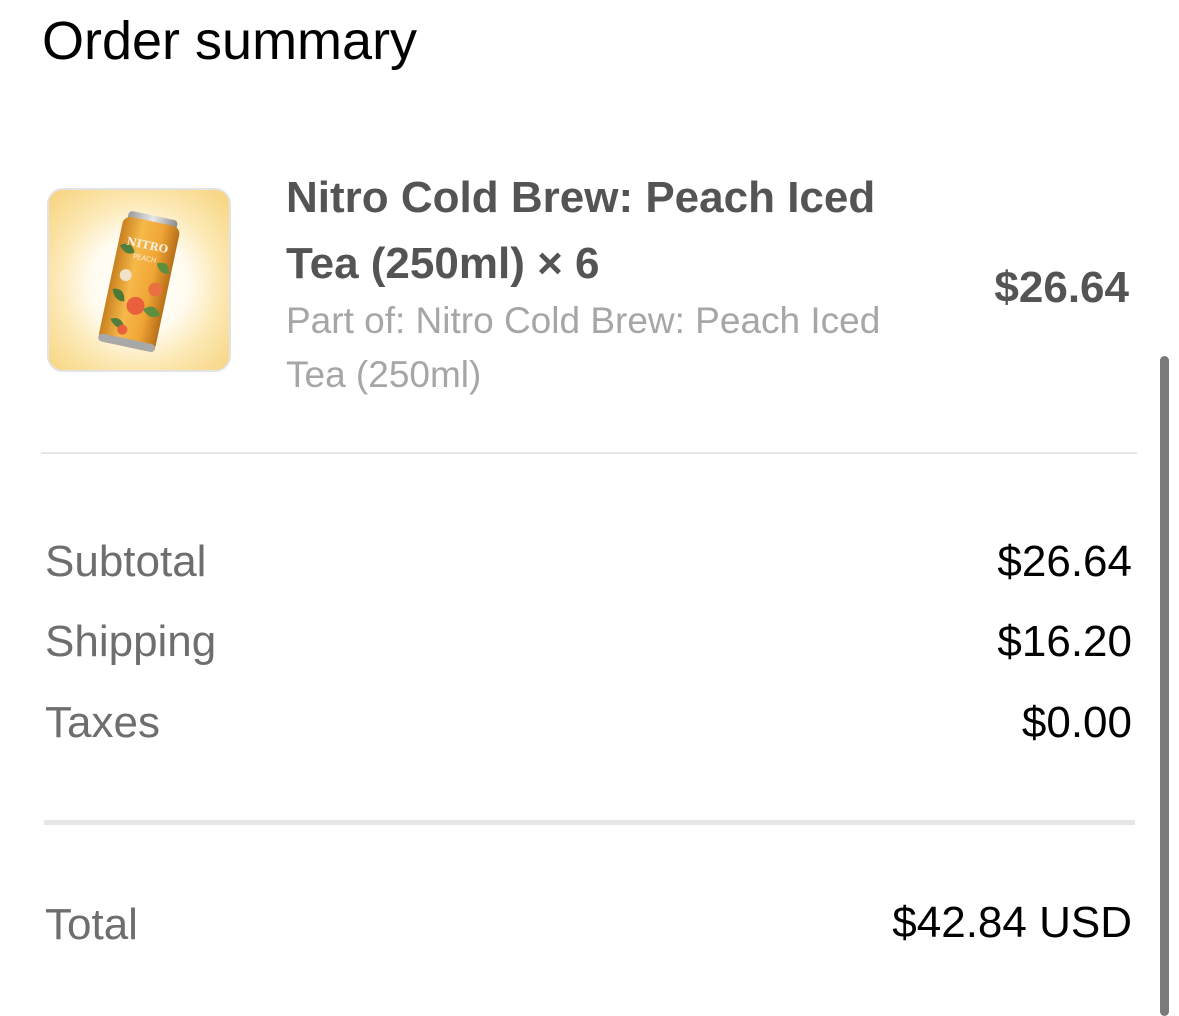  Describe the element at coordinates (589, 723) in the screenshot. I see `taxes-row: Taxes $0.00` at that location.